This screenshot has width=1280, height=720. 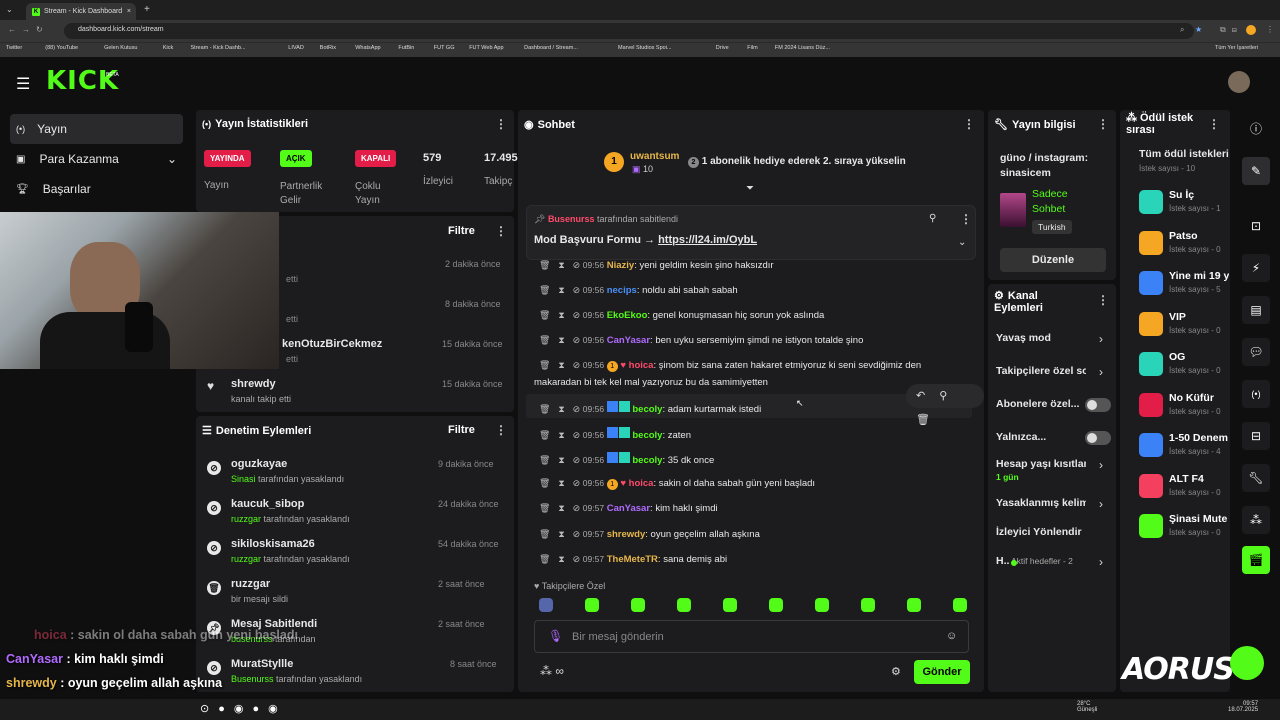 I want to click on moderation-menu-icon: ⋮, so click(x=501, y=430).